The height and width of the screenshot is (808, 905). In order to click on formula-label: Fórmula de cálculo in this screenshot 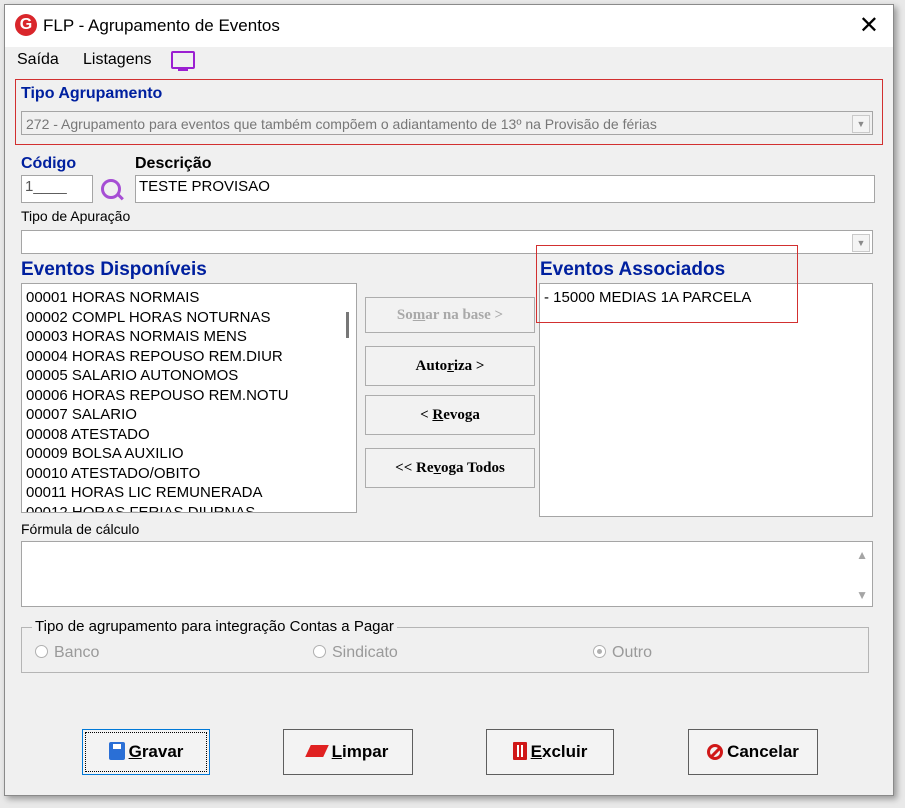, I will do `click(80, 529)`.